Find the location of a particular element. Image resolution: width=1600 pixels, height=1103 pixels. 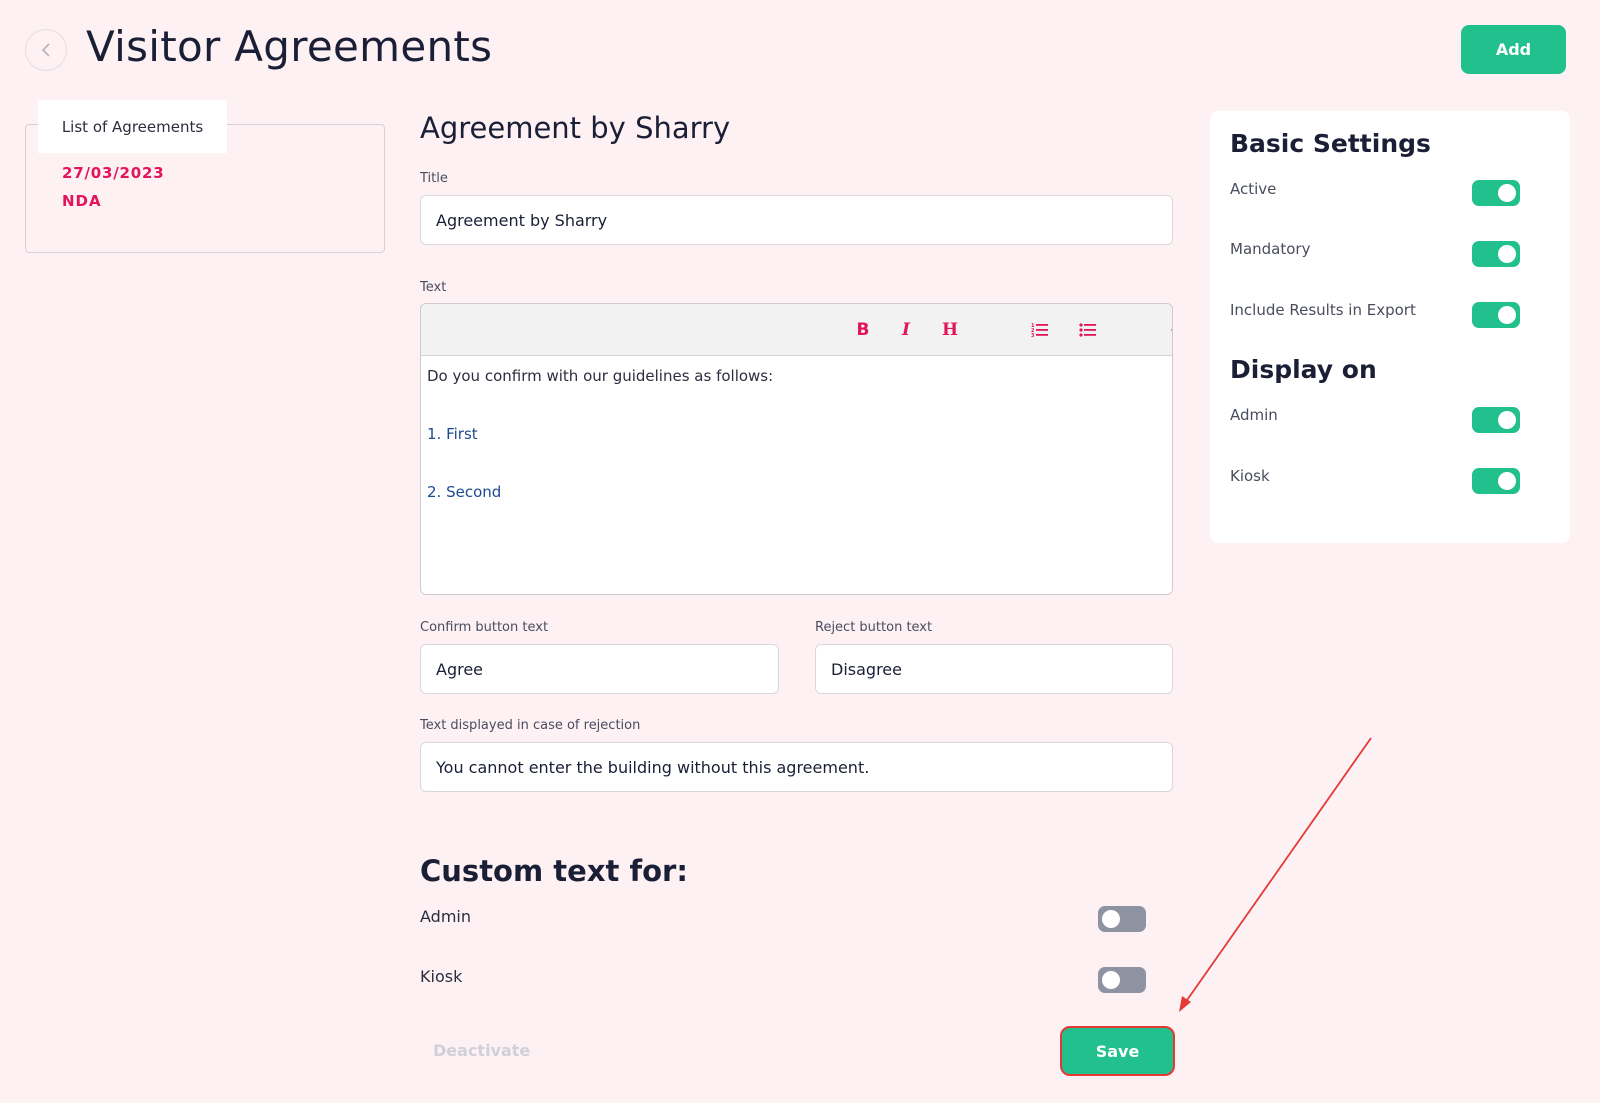

setting-label-include-results: Include Results in Export is located at coordinates (1323, 310).